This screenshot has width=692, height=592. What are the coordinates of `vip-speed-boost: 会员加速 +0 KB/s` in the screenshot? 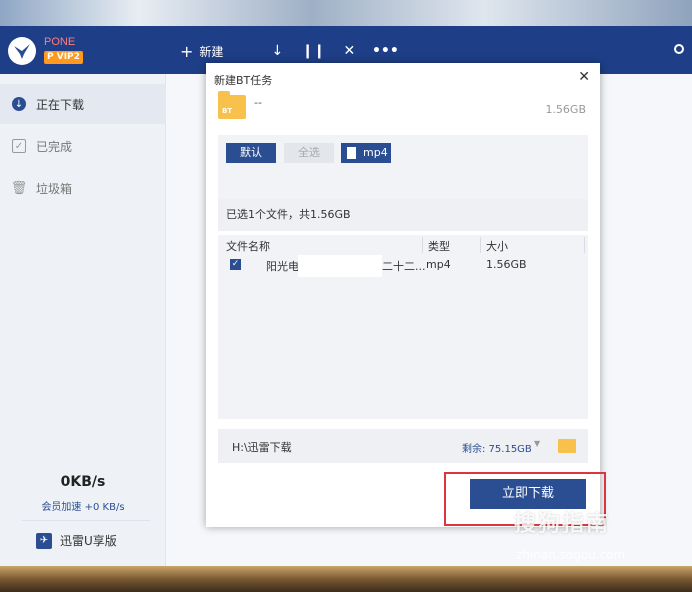 It's located at (83, 505).